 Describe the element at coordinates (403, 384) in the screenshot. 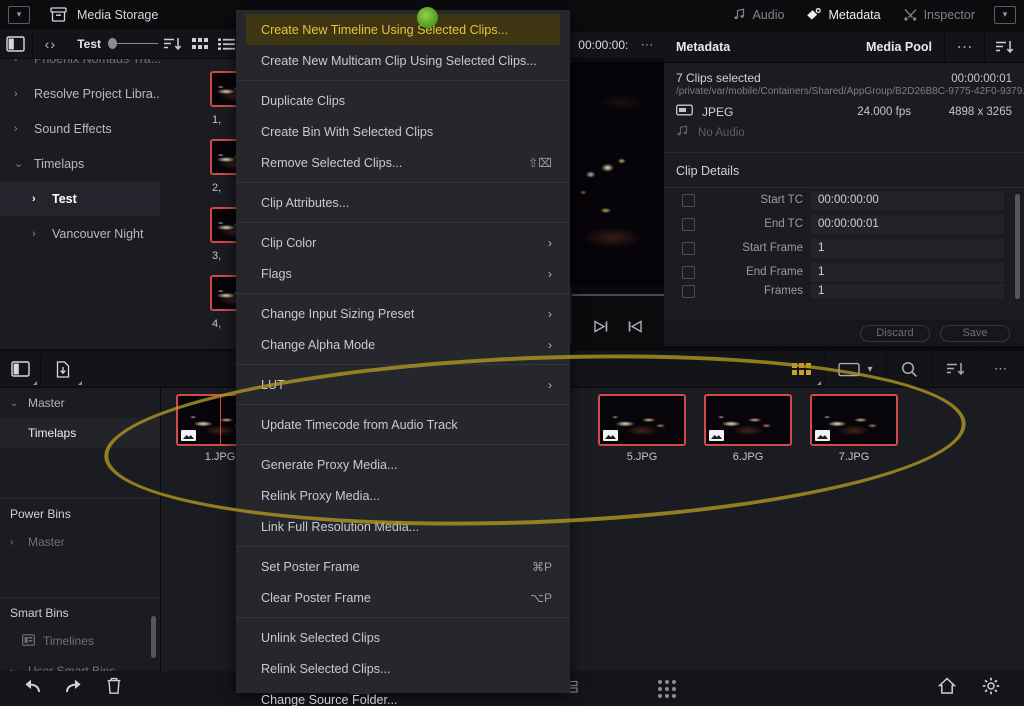

I see `menu-item-lut: LUT ›` at that location.